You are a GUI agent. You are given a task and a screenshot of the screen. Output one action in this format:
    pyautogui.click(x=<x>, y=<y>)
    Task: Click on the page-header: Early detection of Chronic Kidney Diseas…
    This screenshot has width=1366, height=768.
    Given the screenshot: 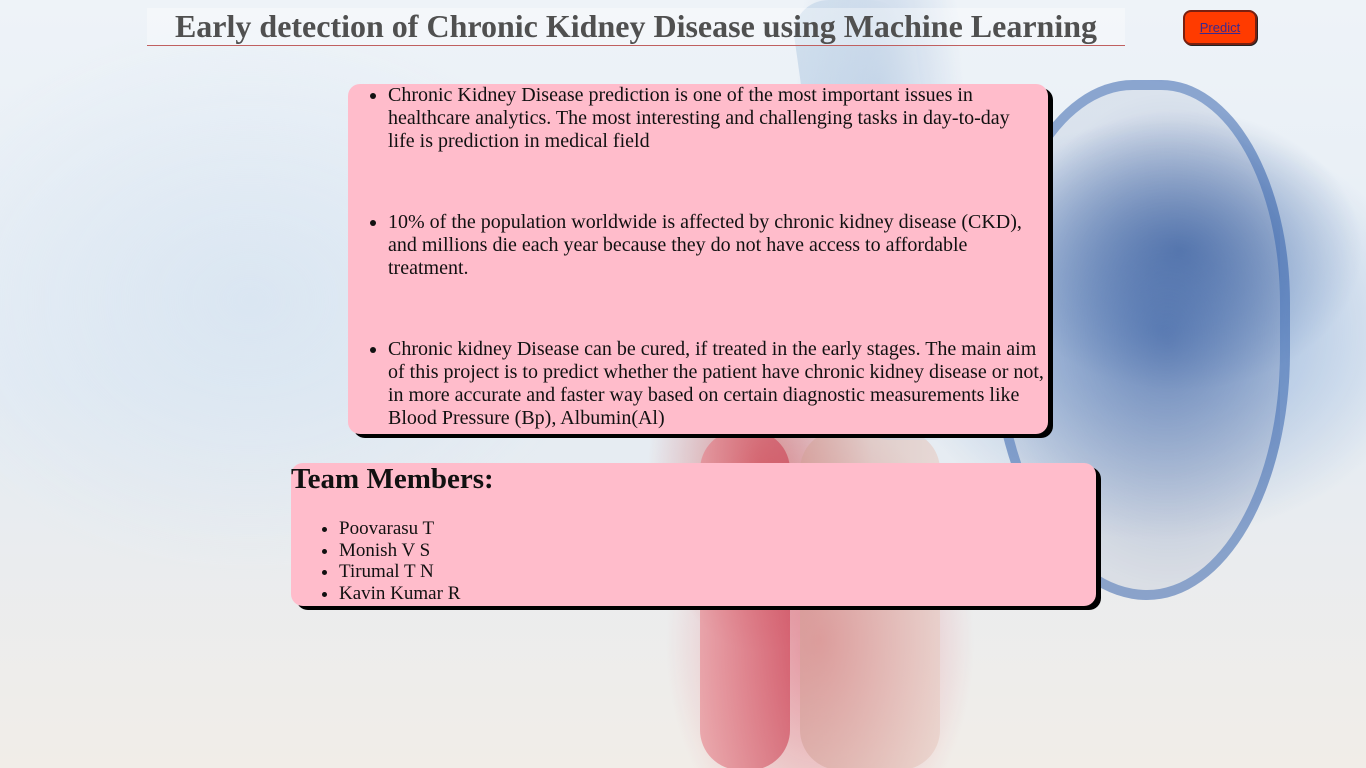 What is the action you would take?
    pyautogui.click(x=636, y=27)
    